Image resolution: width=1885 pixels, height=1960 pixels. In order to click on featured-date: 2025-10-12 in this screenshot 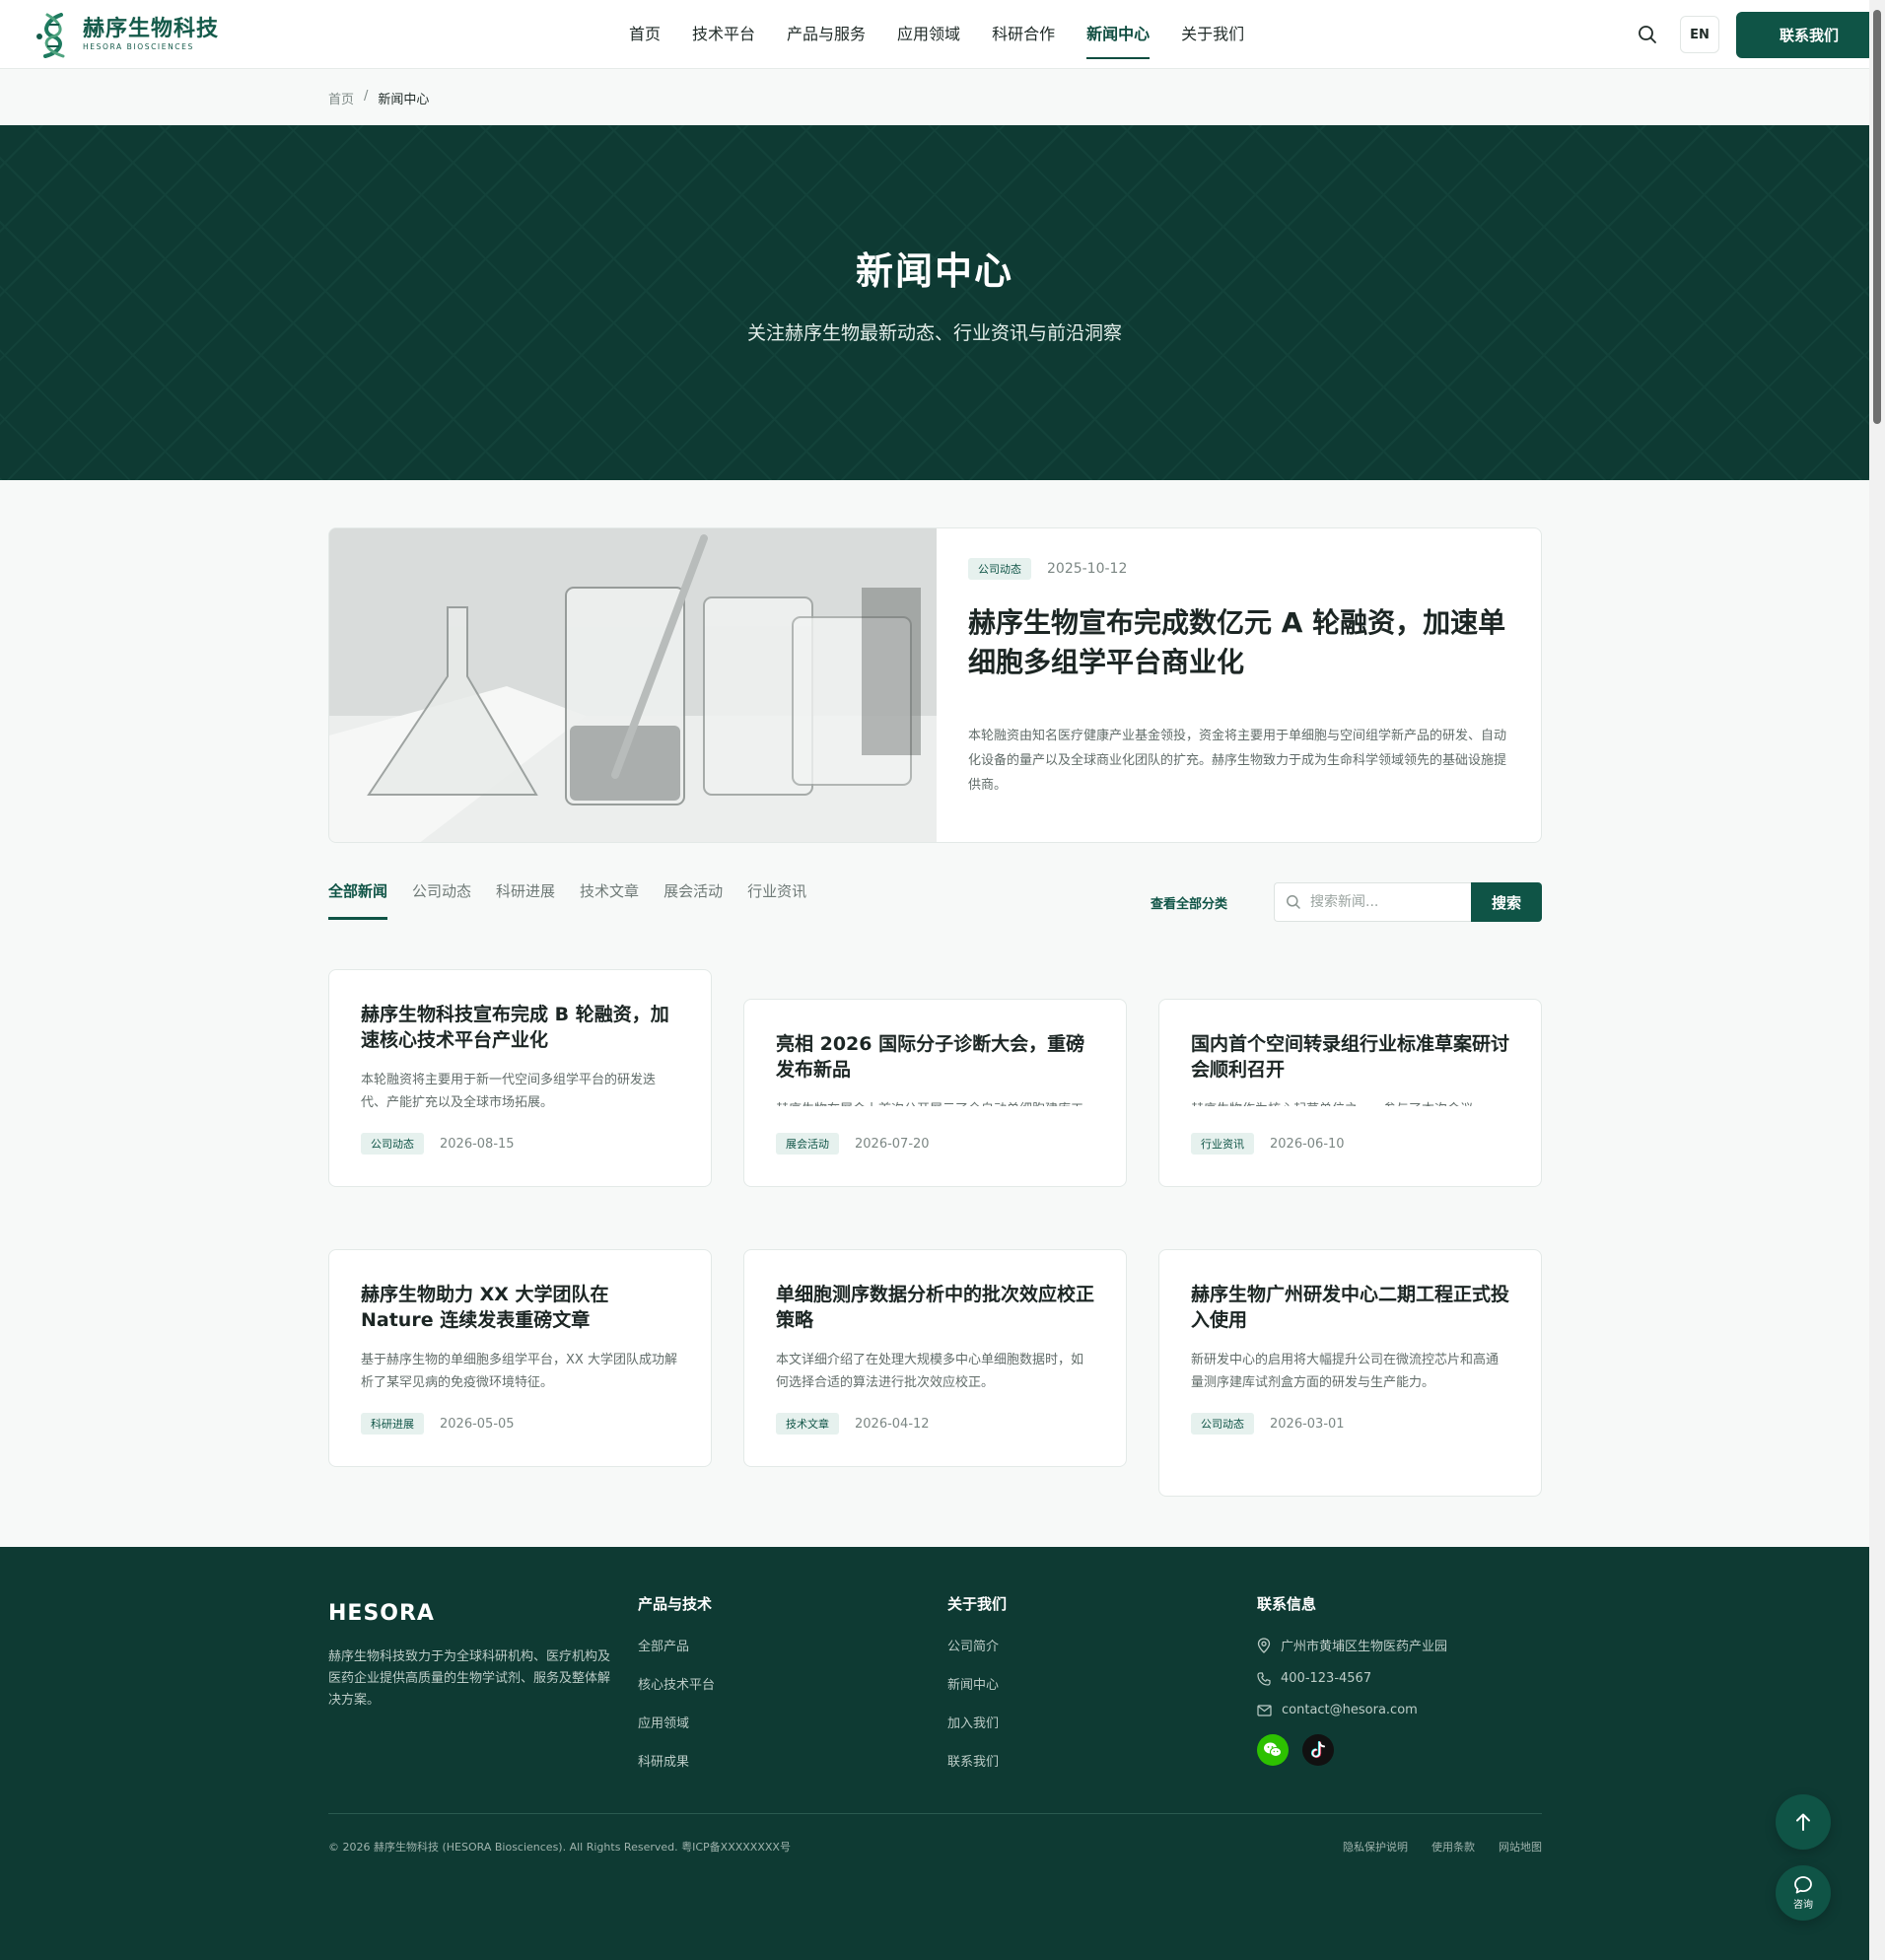, I will do `click(1087, 569)`.